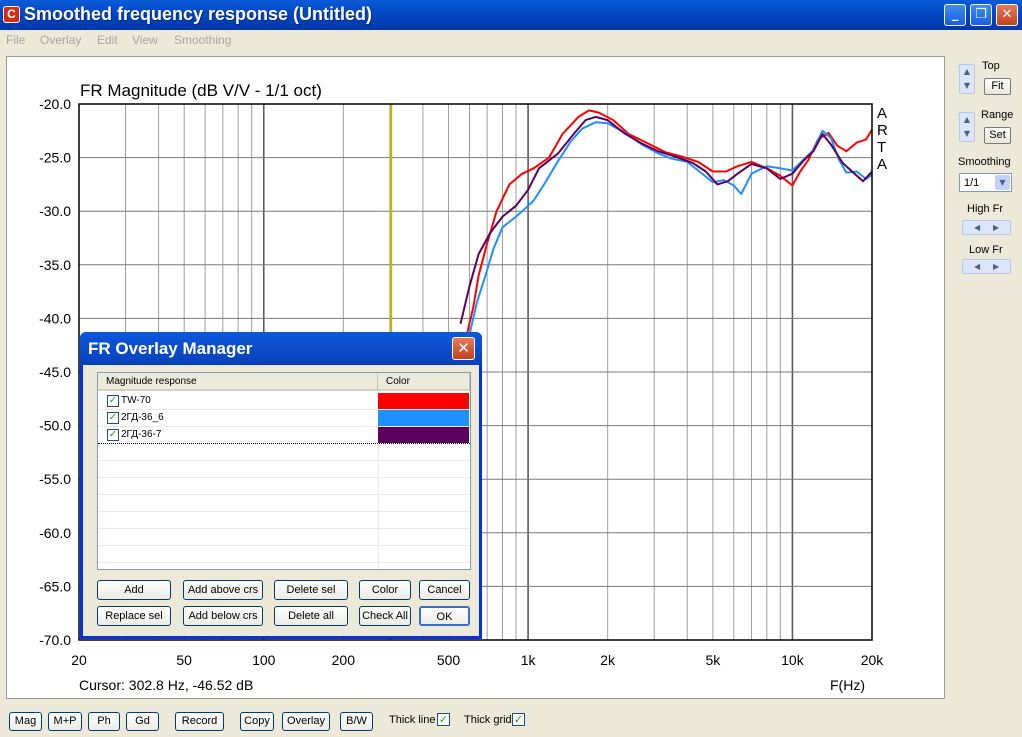 The height and width of the screenshot is (737, 1022). I want to click on thick-grid-checkbox: ✓, so click(518, 719).